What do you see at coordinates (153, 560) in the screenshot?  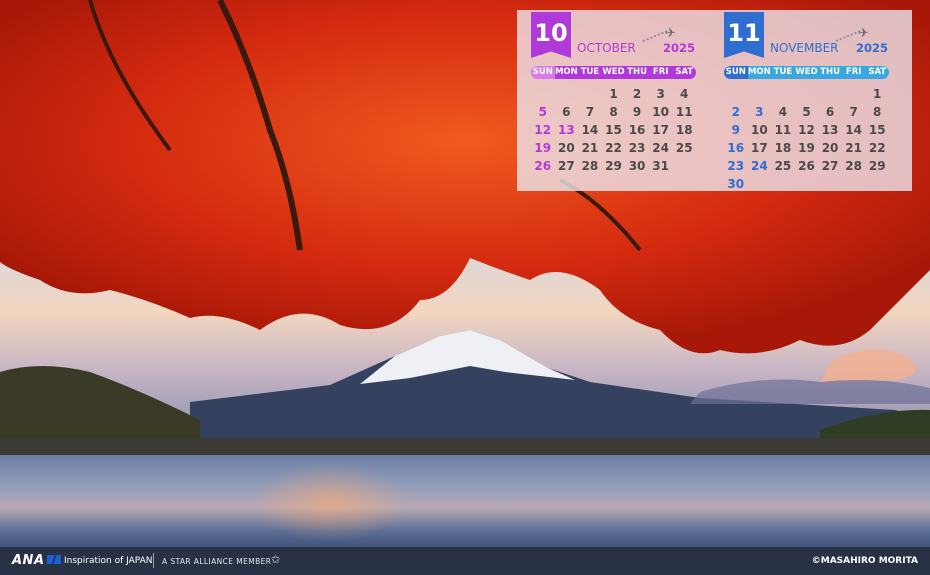 I see `divider` at bounding box center [153, 560].